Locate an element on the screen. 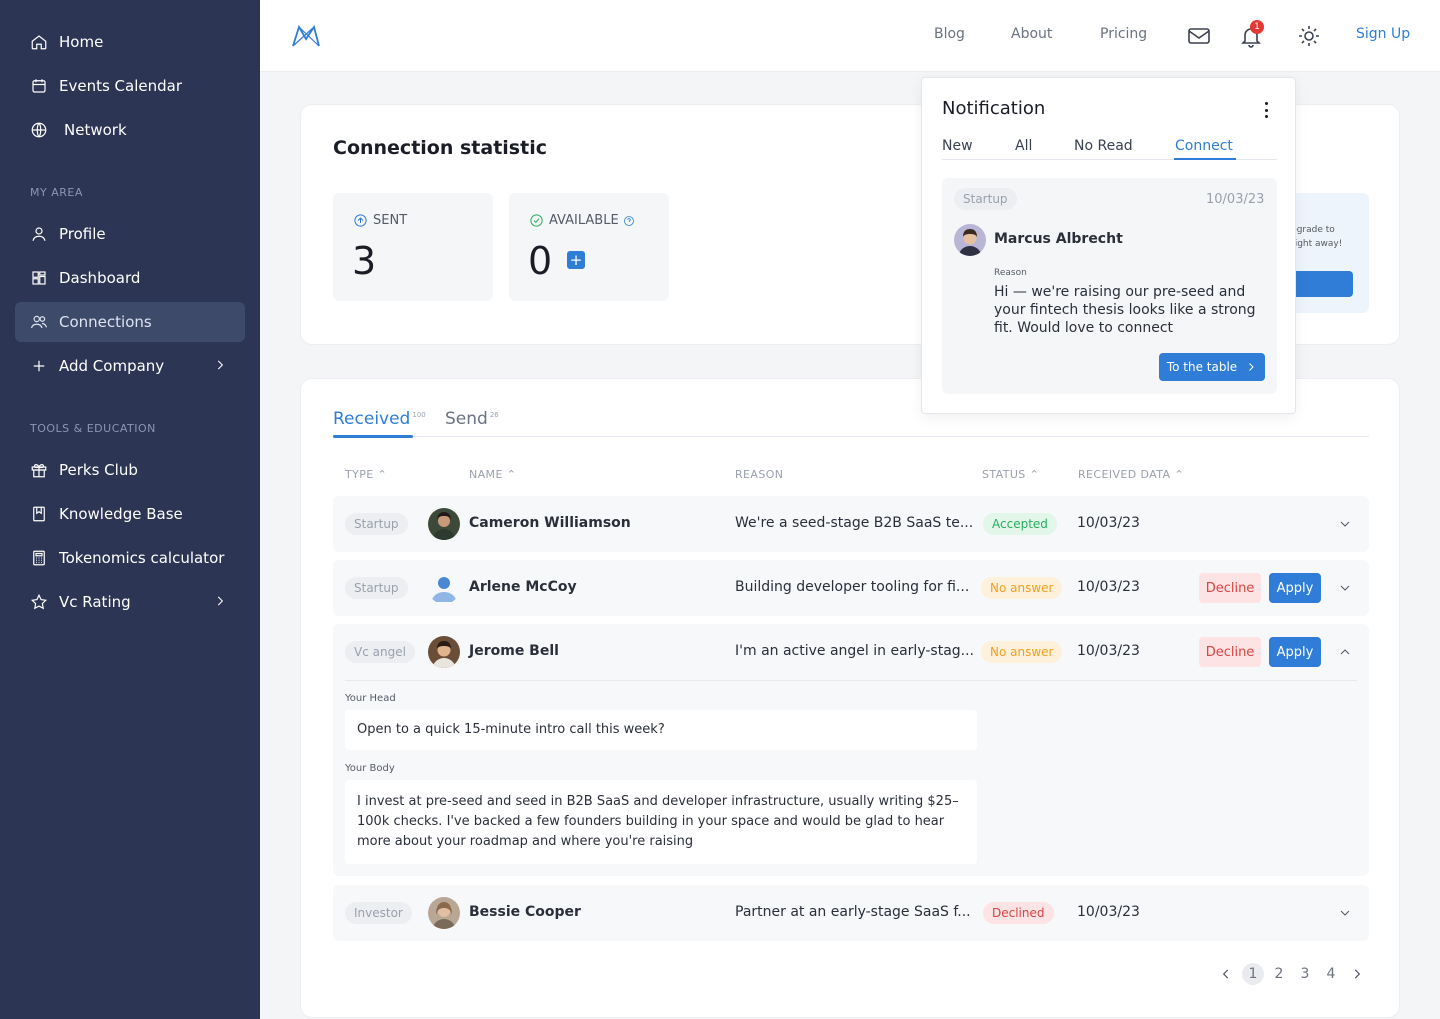  sent-label: SENT is located at coordinates (390, 220).